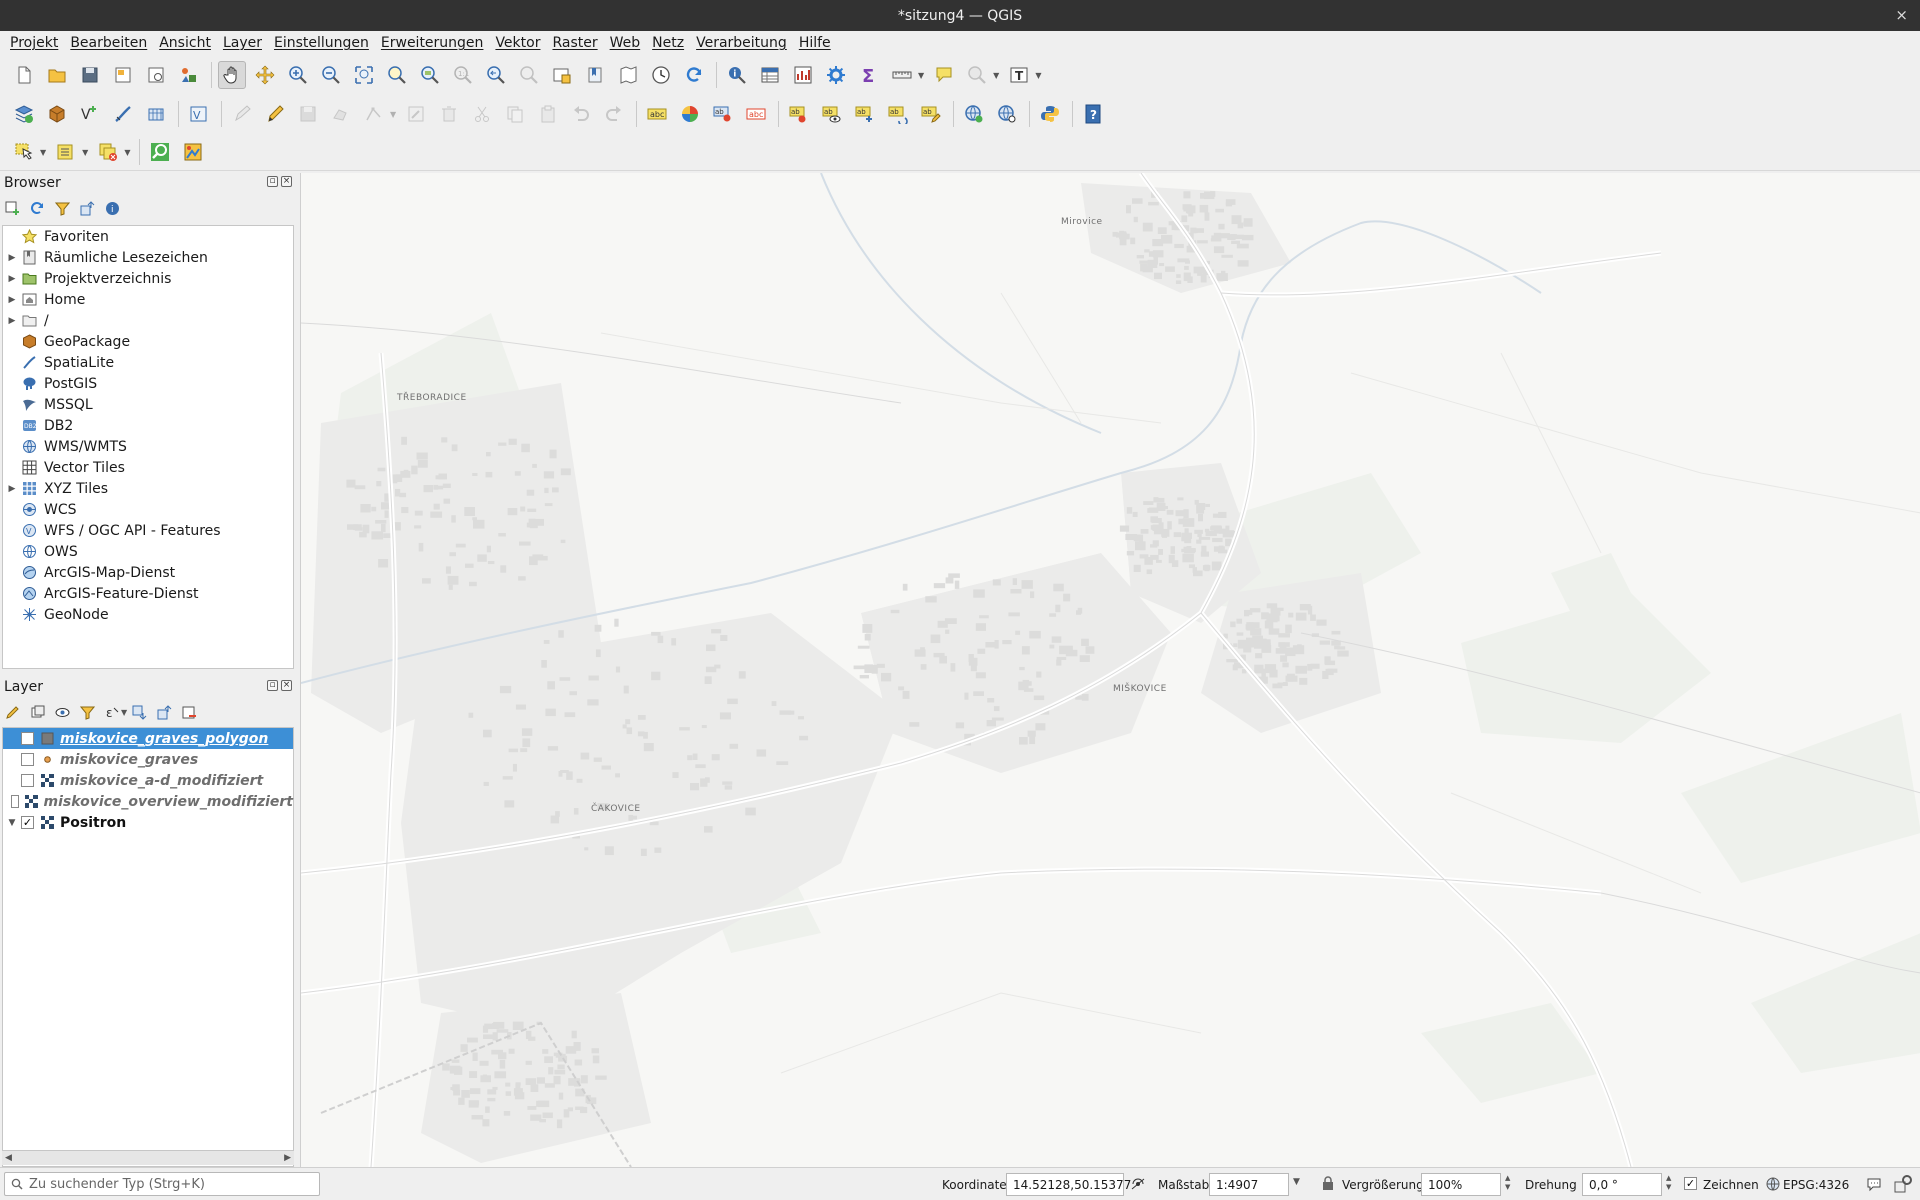 Image resolution: width=1920 pixels, height=1200 pixels. What do you see at coordinates (1050, 114) in the screenshot?
I see `python-console-icon` at bounding box center [1050, 114].